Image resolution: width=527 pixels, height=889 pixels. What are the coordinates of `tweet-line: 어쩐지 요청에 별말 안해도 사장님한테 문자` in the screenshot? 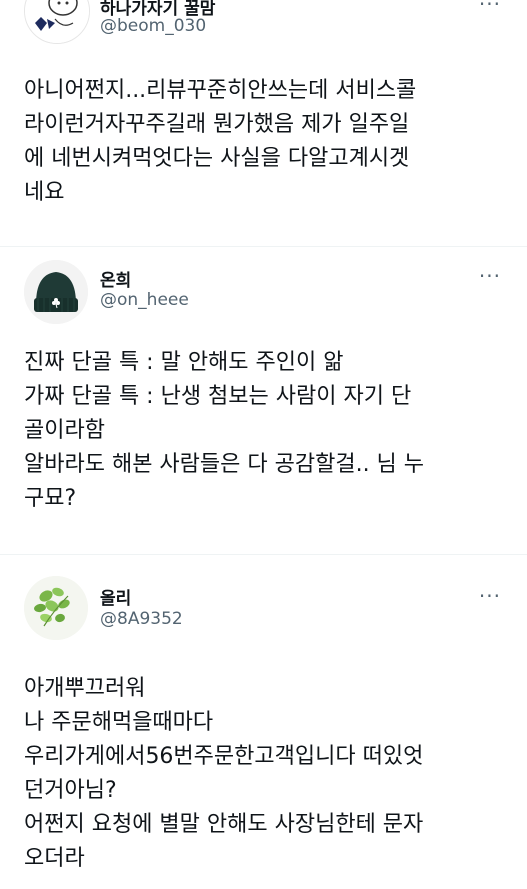 It's located at (224, 824).